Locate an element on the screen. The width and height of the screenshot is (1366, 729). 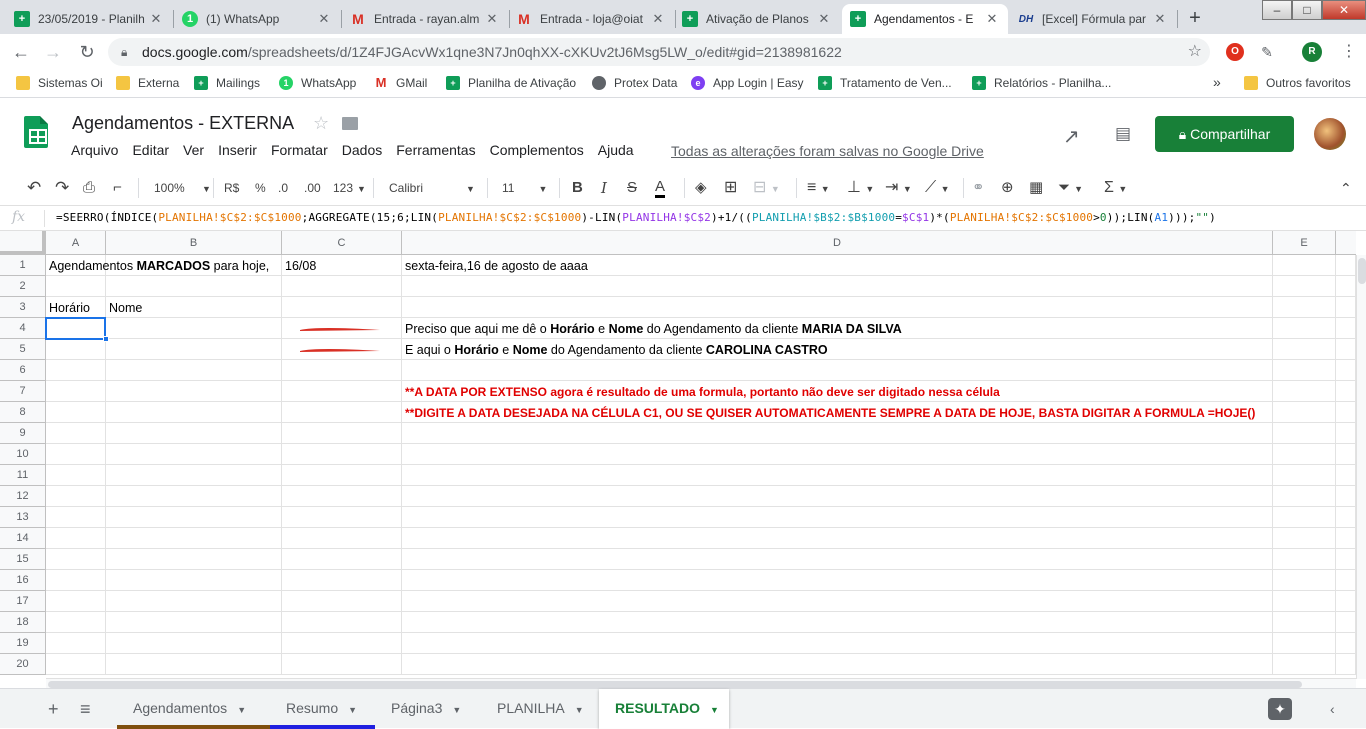
text-wrap-icon: ⇥ ▼ is located at coordinates (898, 188).